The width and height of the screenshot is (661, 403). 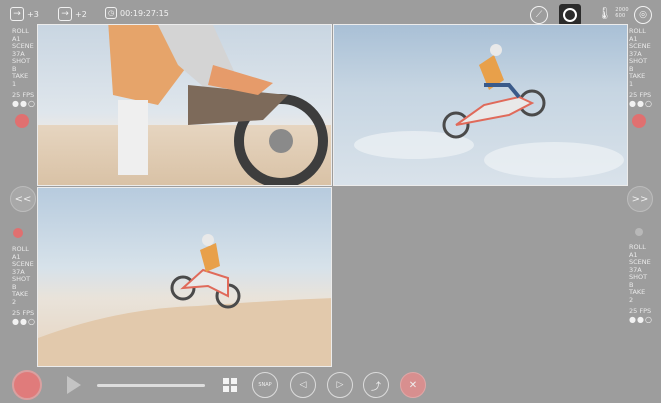 I want to click on grid-view-button, so click(x=230, y=385).